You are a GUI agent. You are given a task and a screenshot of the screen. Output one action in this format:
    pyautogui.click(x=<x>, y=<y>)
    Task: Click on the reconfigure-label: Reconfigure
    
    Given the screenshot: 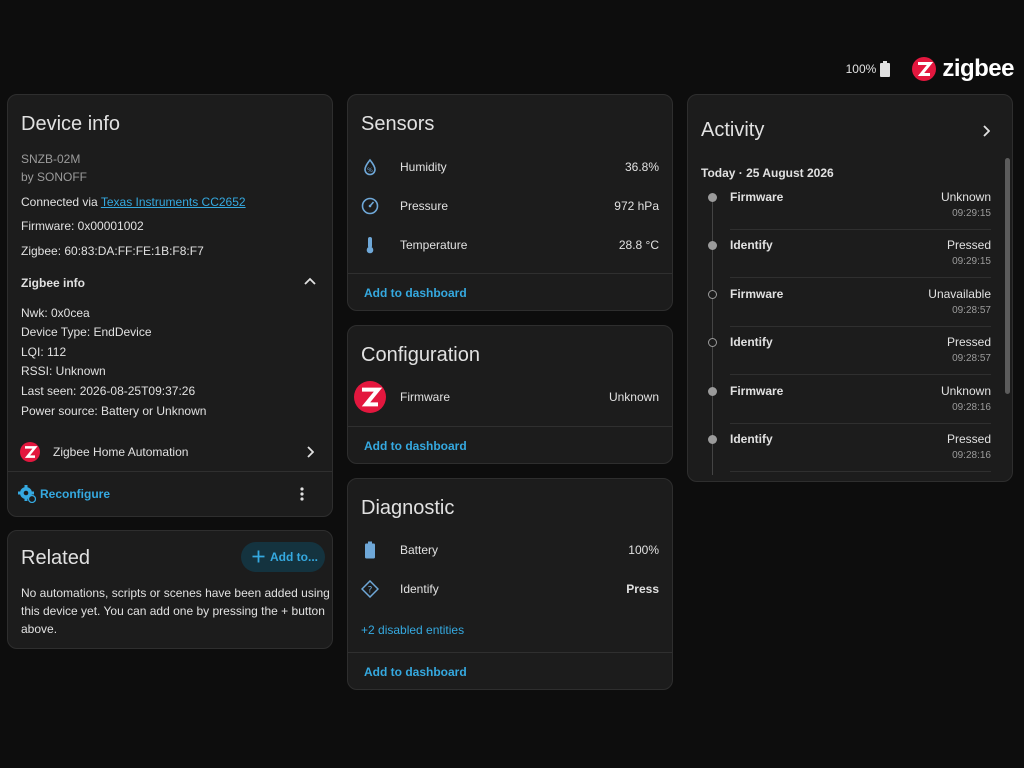 What is the action you would take?
    pyautogui.click(x=75, y=494)
    